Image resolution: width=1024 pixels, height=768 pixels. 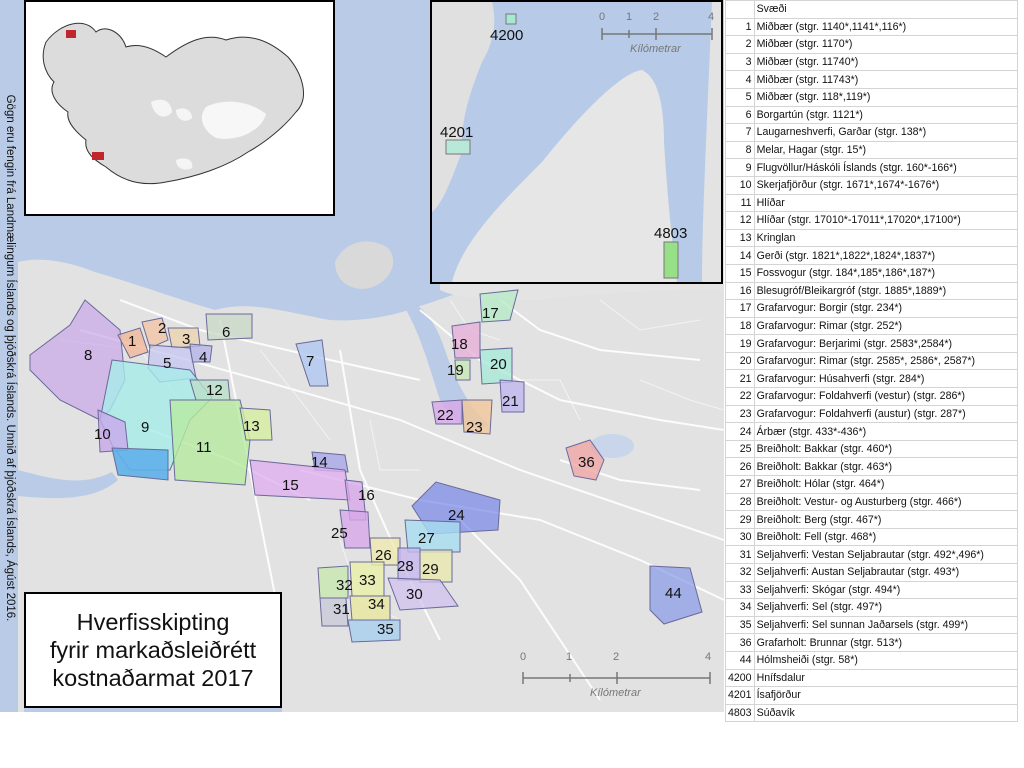 I want to click on legend-row: 6 Borgartún (stgr. 1121*), so click(x=872, y=115).